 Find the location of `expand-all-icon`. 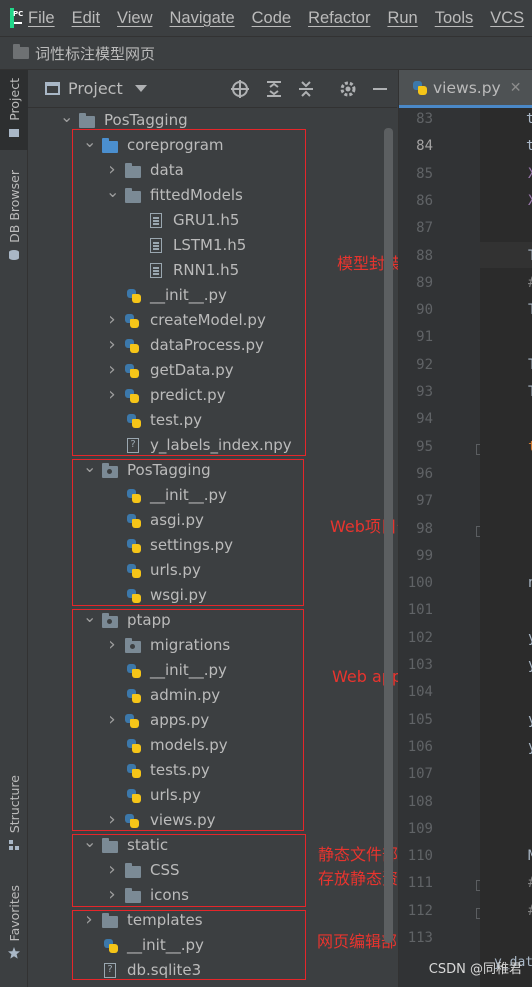

expand-all-icon is located at coordinates (274, 89).